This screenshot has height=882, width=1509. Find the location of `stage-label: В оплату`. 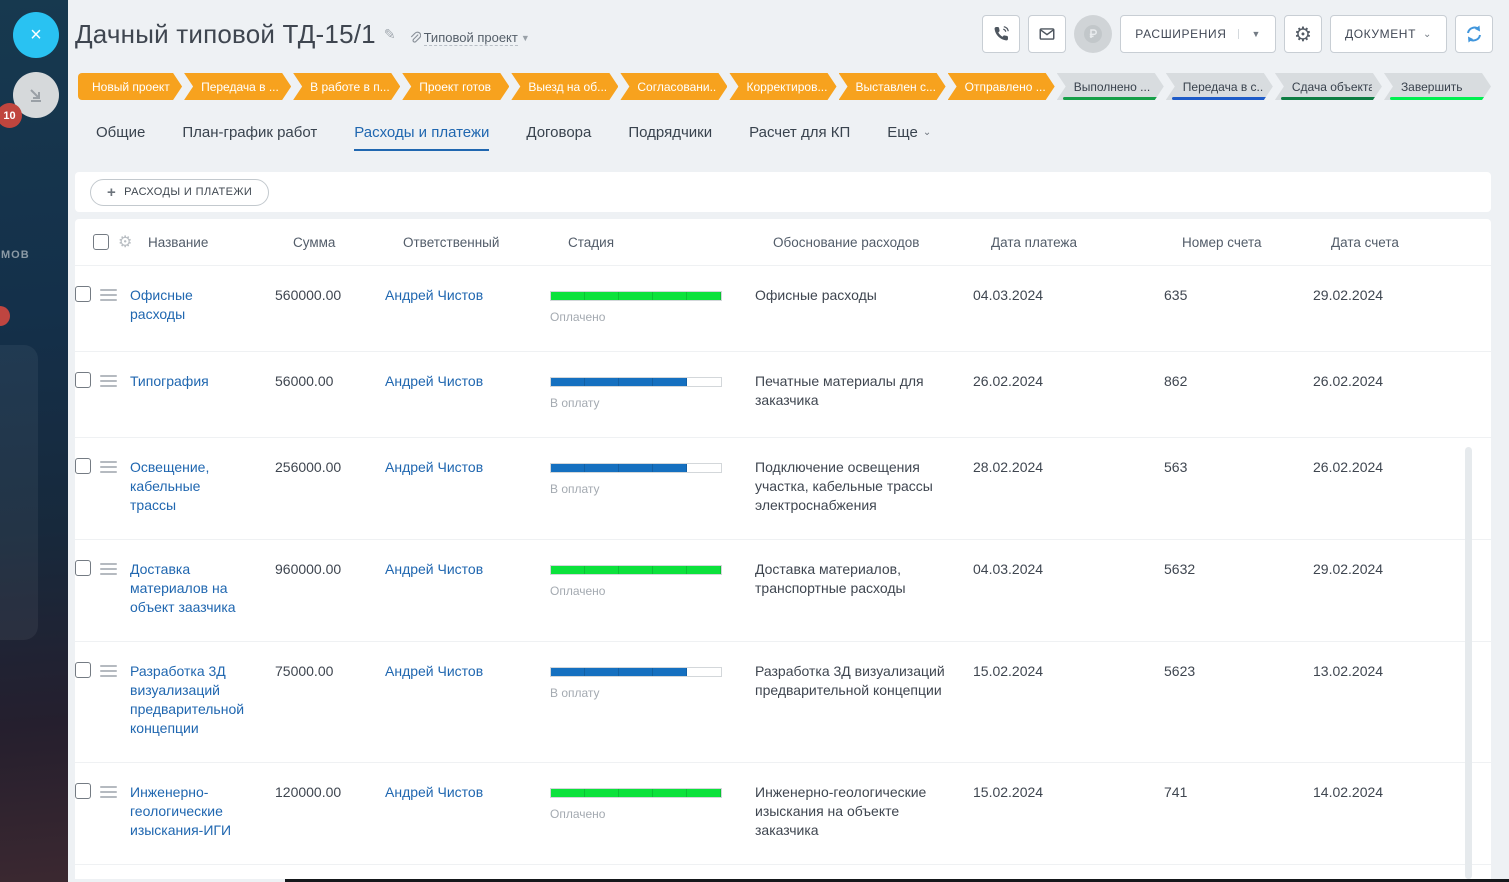

stage-label: В оплату is located at coordinates (575, 489).